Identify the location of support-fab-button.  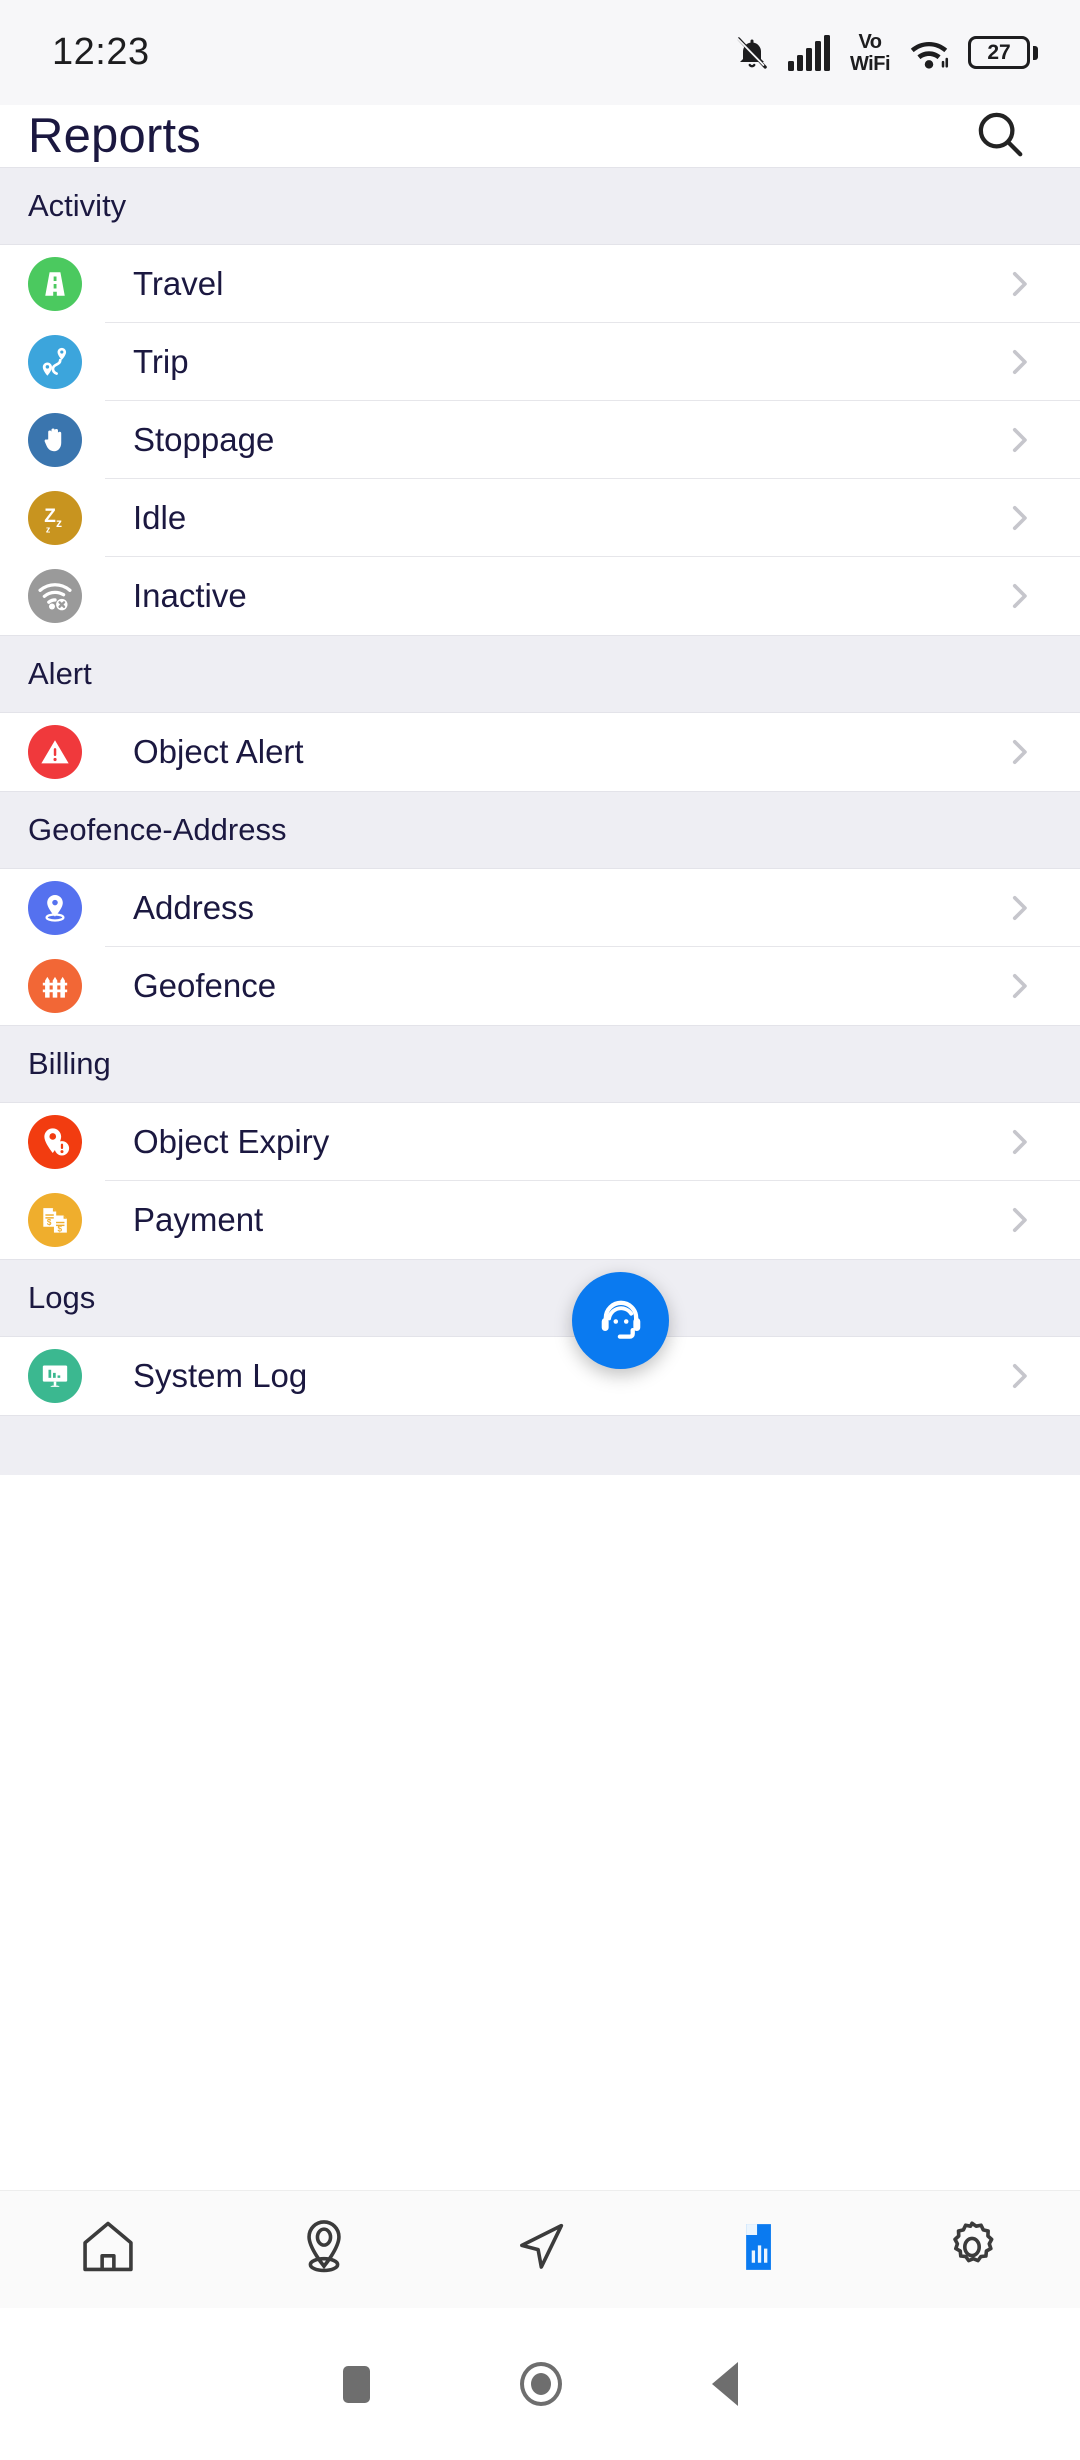
(620, 1320).